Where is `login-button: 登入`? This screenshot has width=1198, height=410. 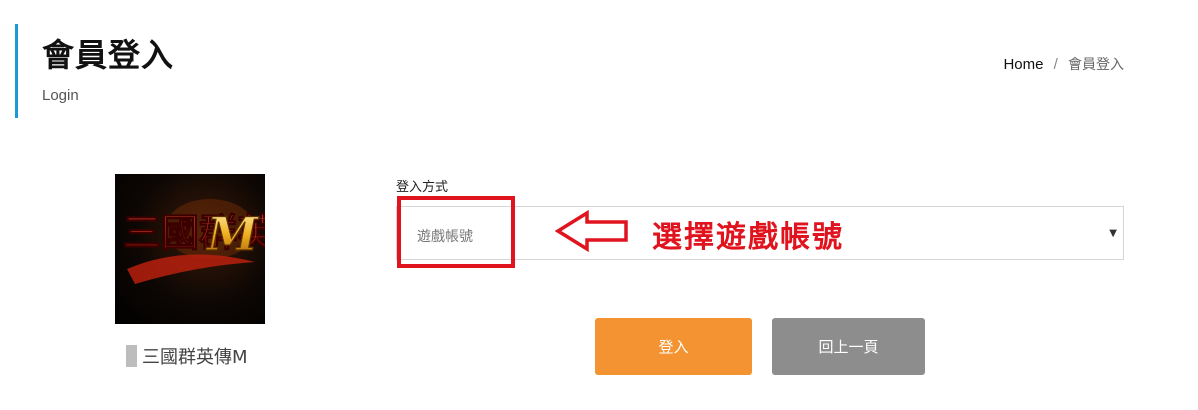 login-button: 登入 is located at coordinates (673, 346).